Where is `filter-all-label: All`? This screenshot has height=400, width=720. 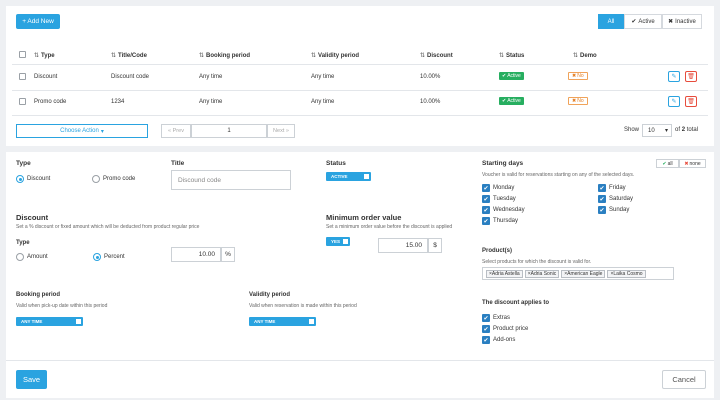
filter-all-label: All is located at coordinates (611, 21).